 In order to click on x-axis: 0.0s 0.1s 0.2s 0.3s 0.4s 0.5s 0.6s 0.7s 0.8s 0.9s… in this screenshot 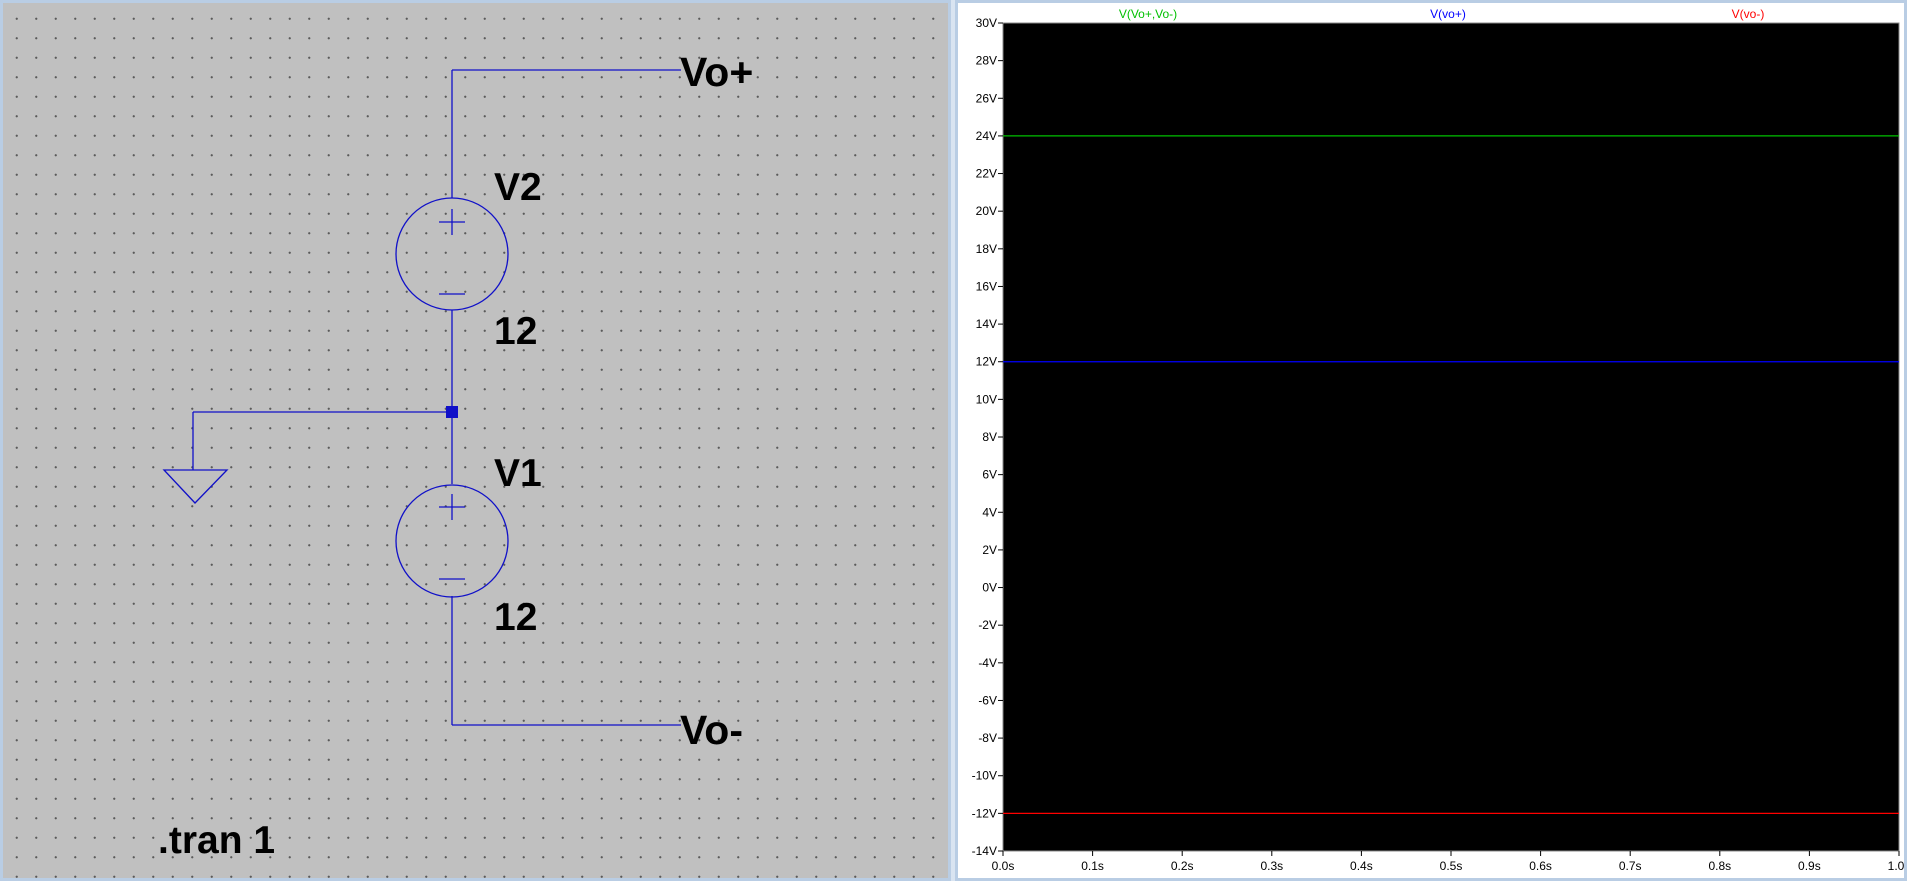, I will do `click(1448, 862)`.